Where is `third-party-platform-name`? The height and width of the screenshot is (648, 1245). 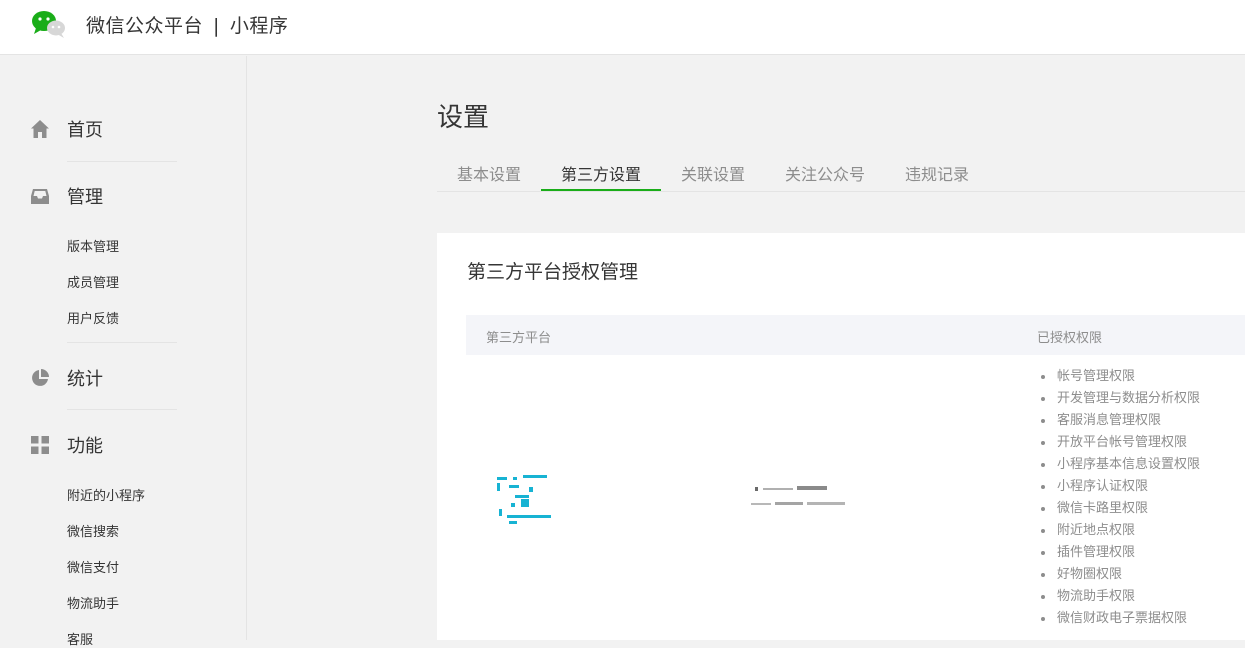 third-party-platform-name is located at coordinates (798, 495).